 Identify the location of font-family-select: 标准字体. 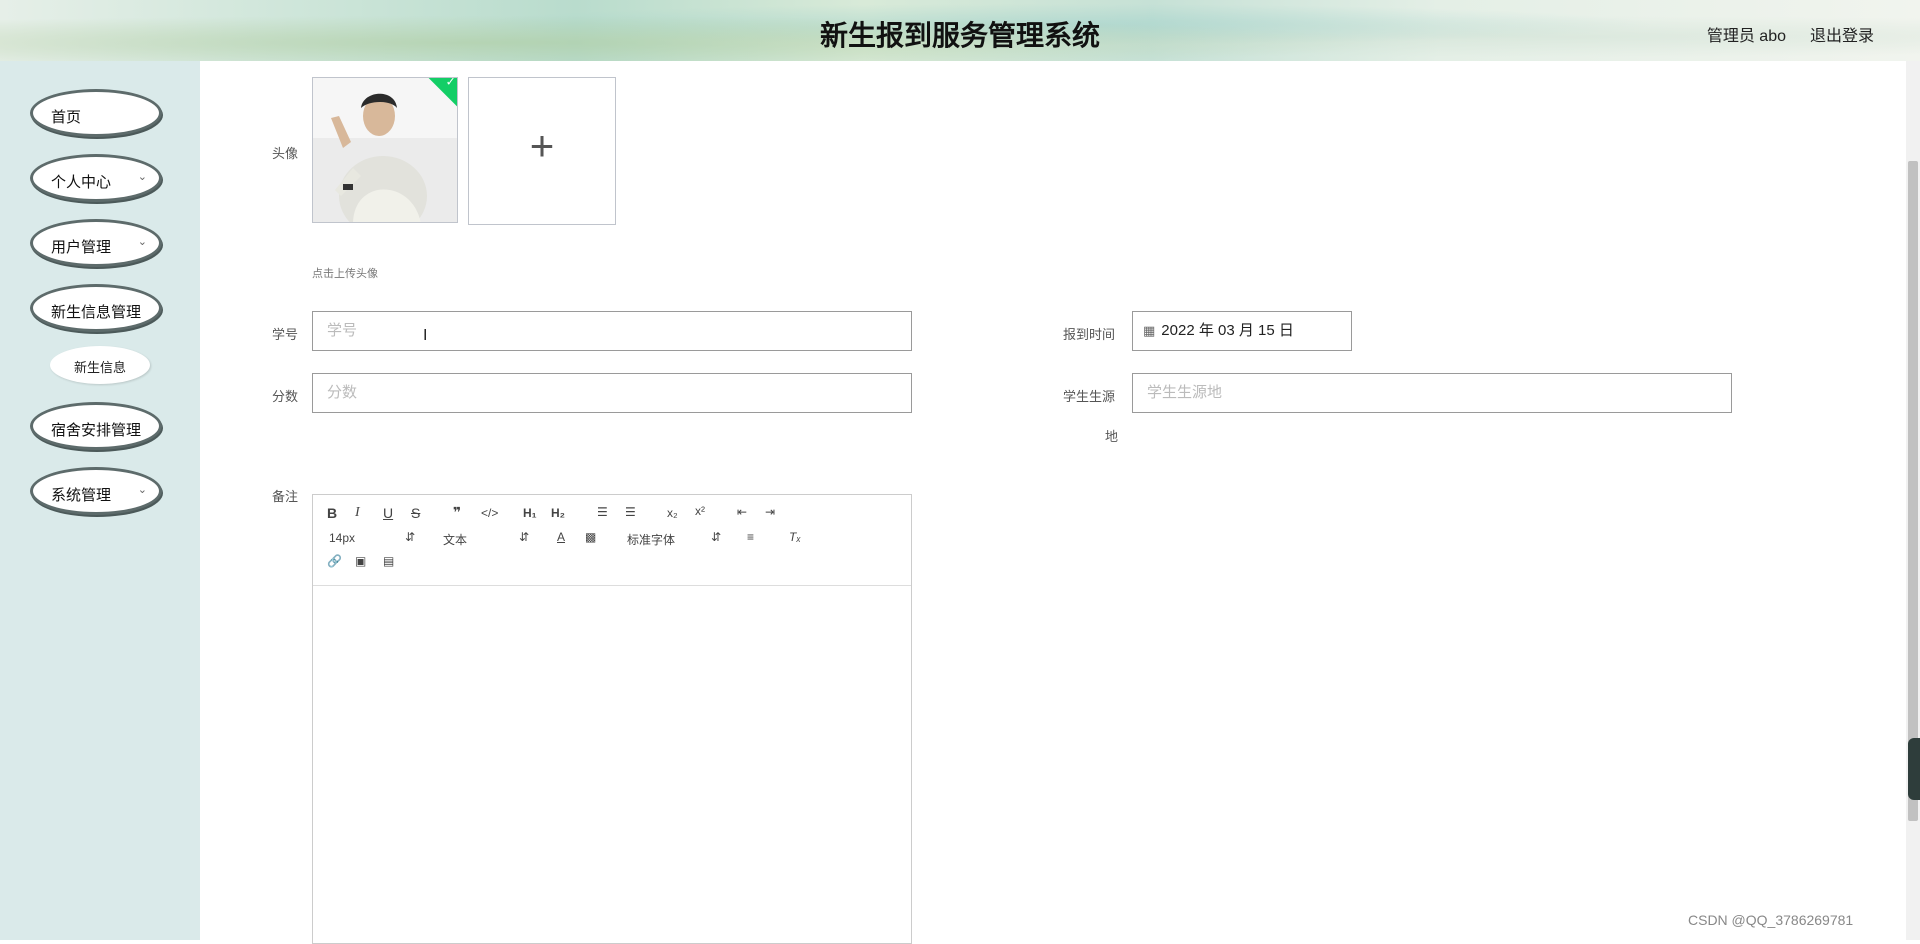
(651, 539).